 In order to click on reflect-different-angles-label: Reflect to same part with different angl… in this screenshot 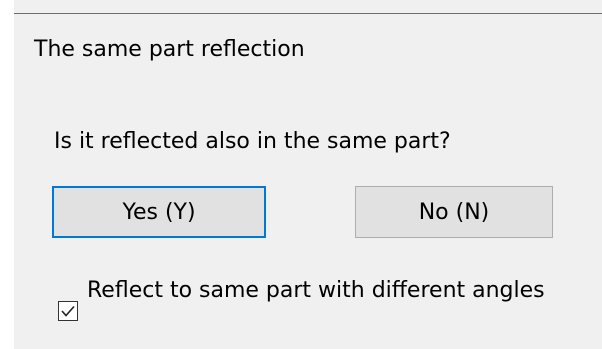, I will do `click(317, 290)`.